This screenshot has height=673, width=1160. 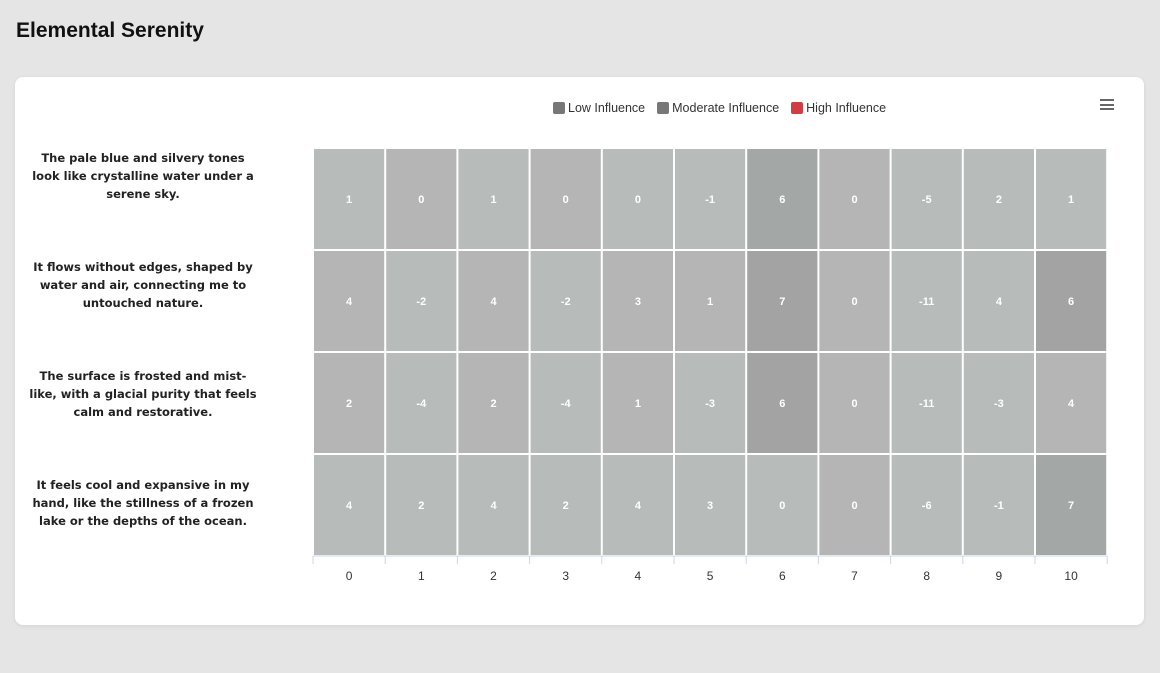 I want to click on page-title: Elemental Serenity, so click(x=110, y=30).